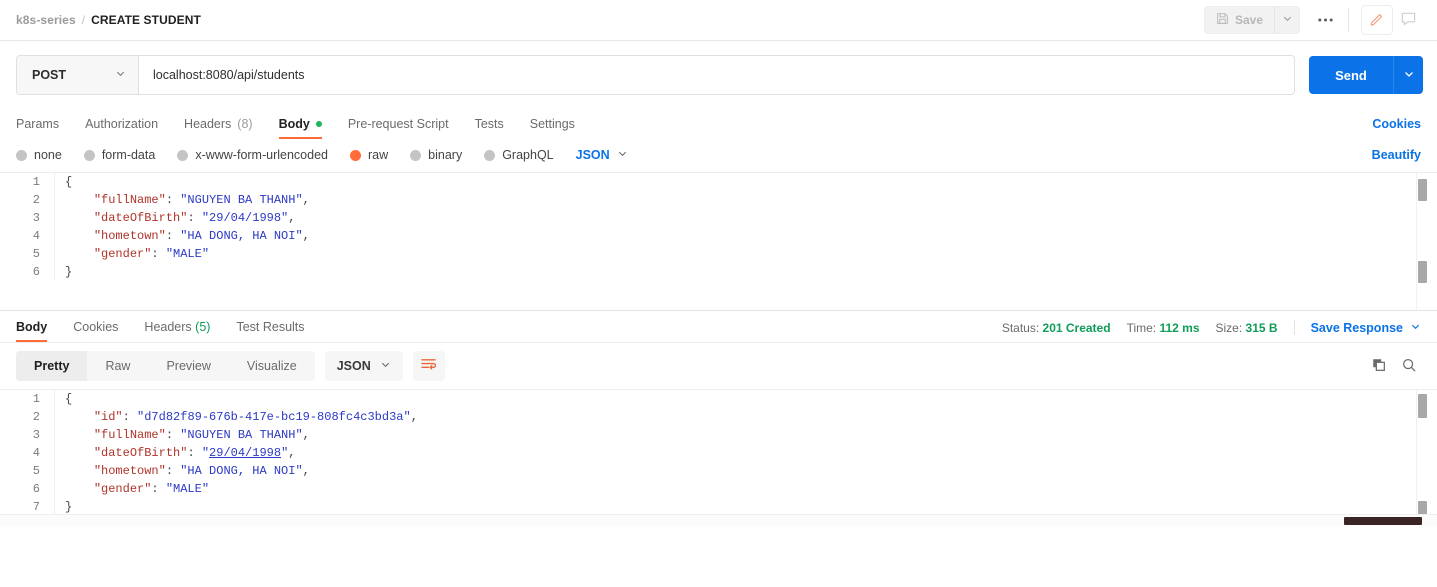  Describe the element at coordinates (428, 366) in the screenshot. I see `wrap-lines-button` at that location.